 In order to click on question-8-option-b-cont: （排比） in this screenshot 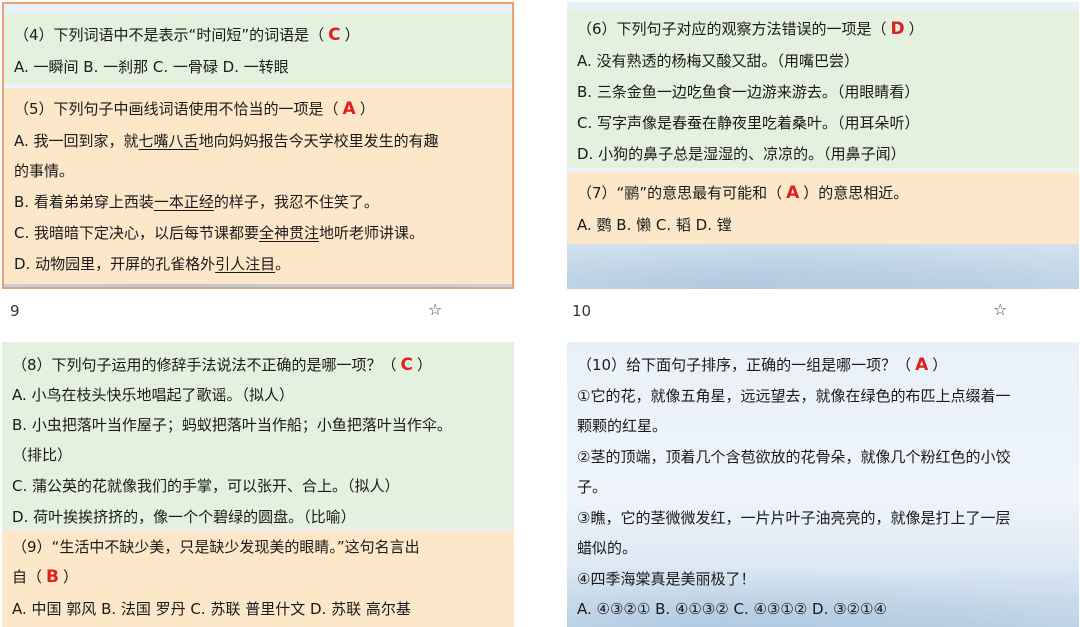, I will do `click(42, 455)`.